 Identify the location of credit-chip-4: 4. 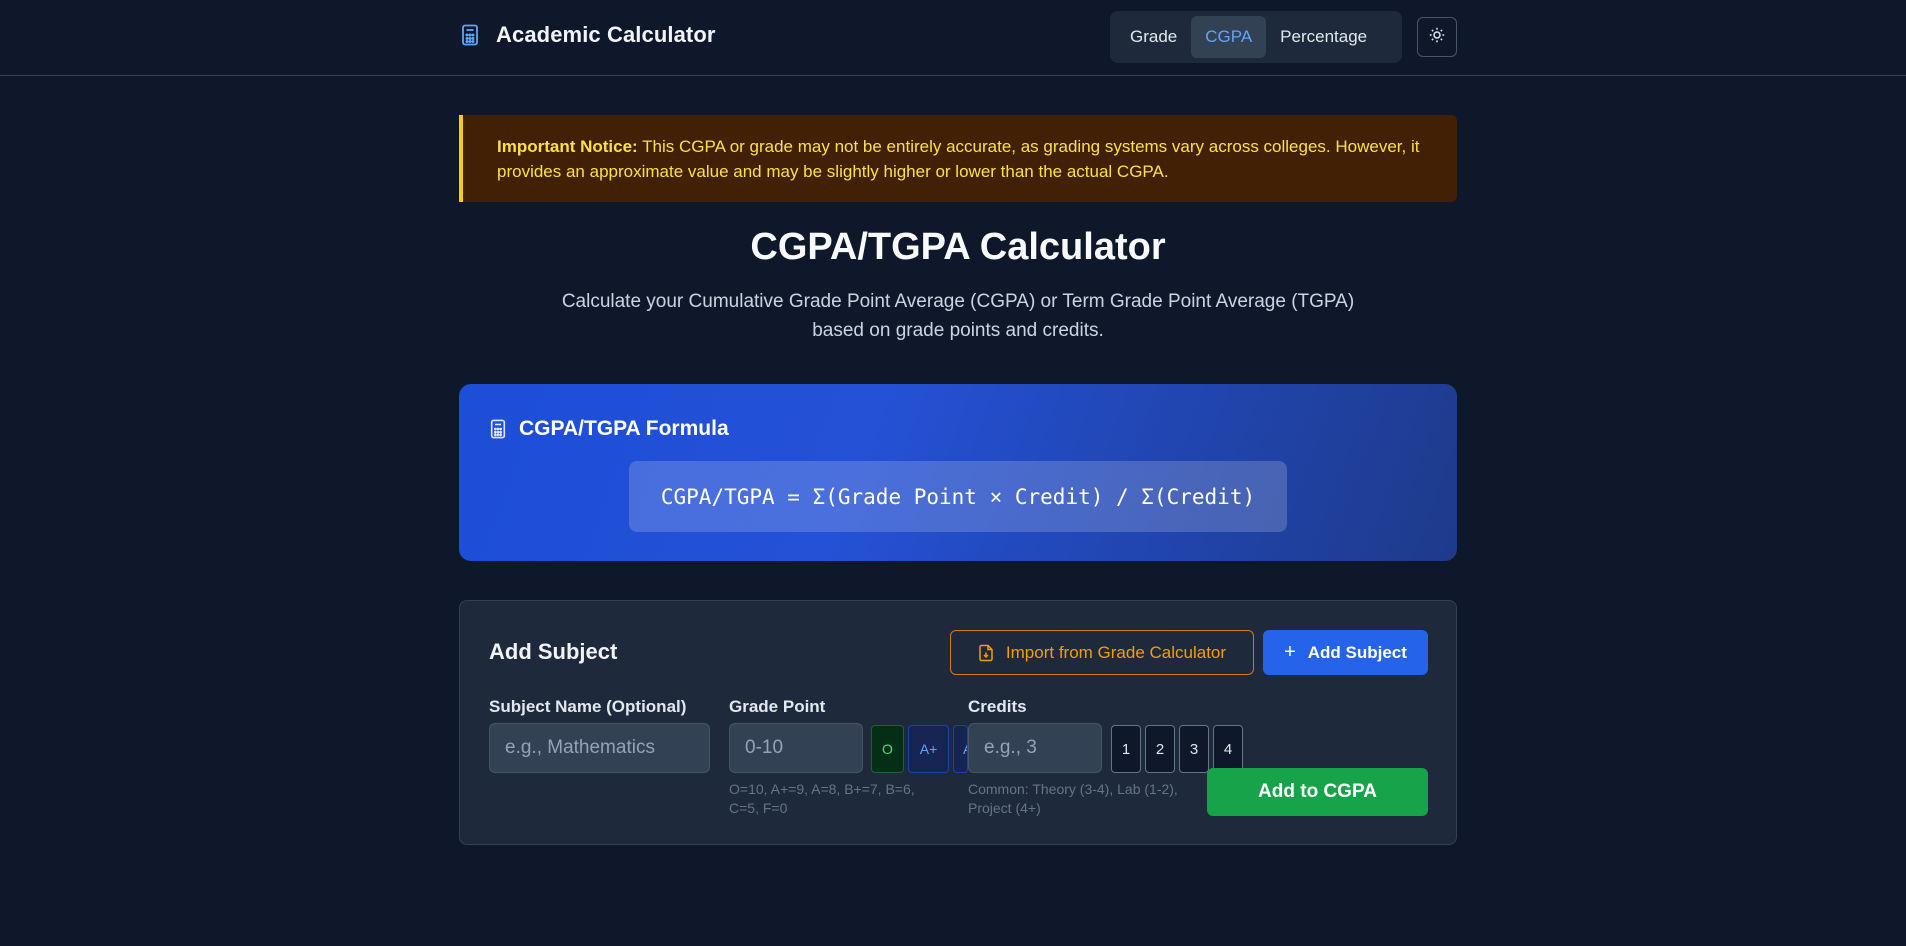
(1228, 749).